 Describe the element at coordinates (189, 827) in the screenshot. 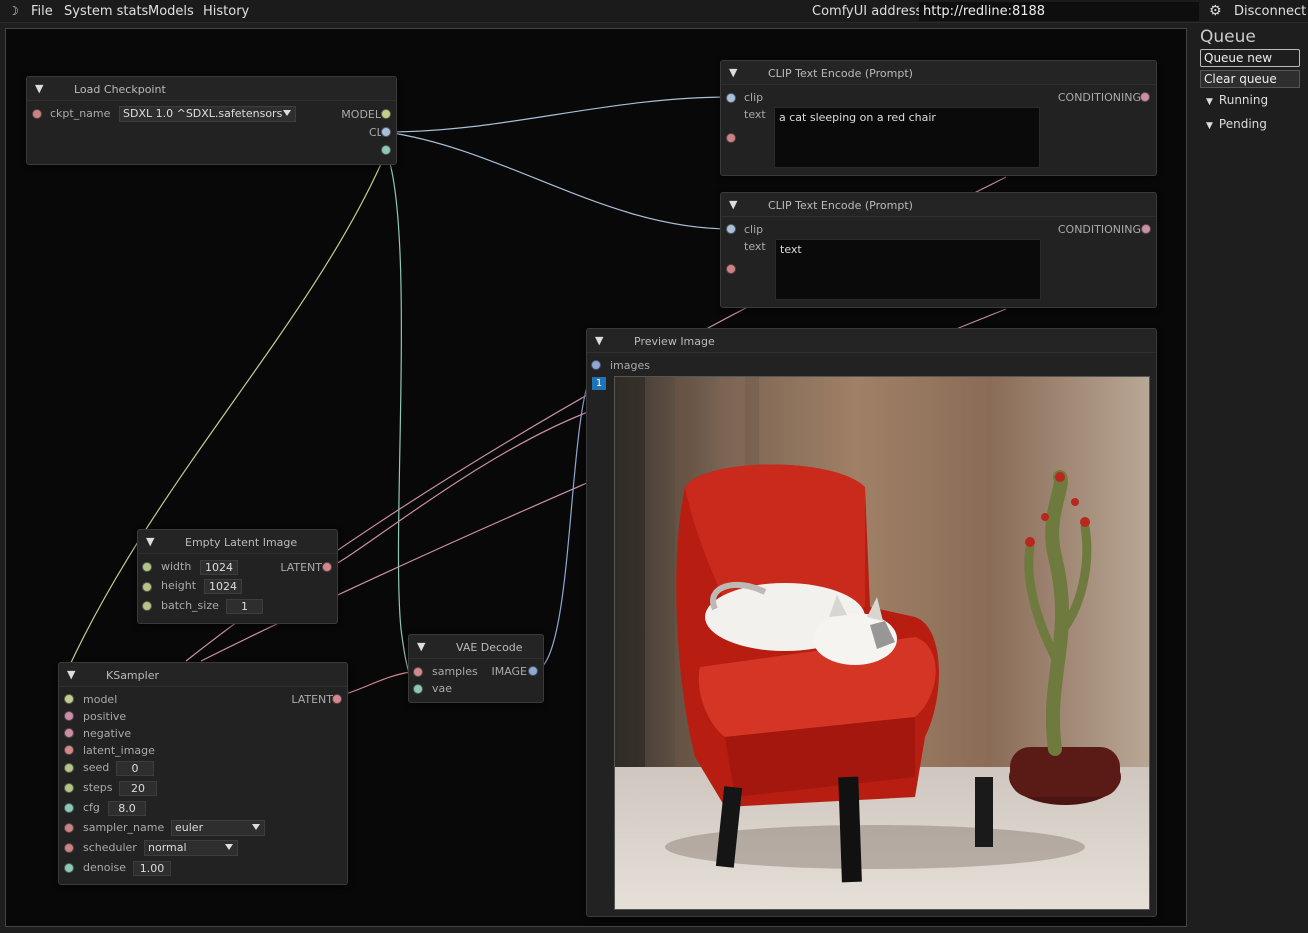

I see `sampler-name-value: euler` at that location.